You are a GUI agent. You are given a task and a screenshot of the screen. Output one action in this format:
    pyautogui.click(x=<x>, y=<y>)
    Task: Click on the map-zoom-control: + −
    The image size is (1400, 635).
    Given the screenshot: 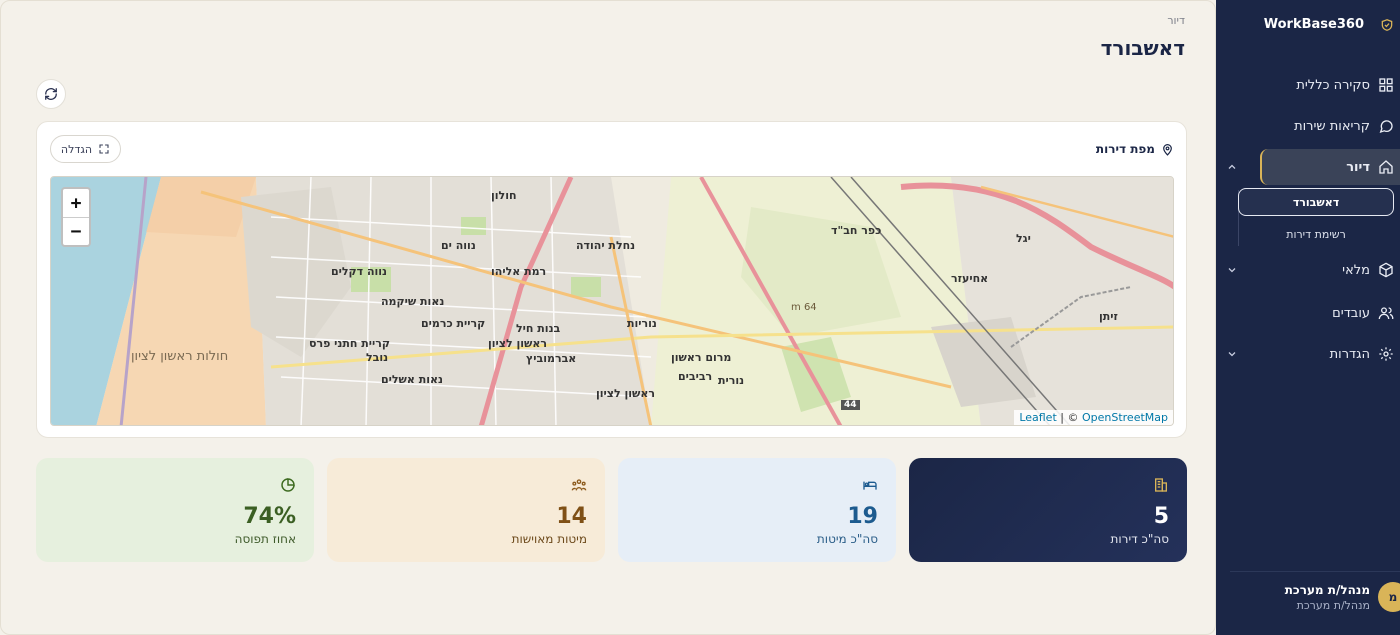 What is the action you would take?
    pyautogui.click(x=76, y=217)
    